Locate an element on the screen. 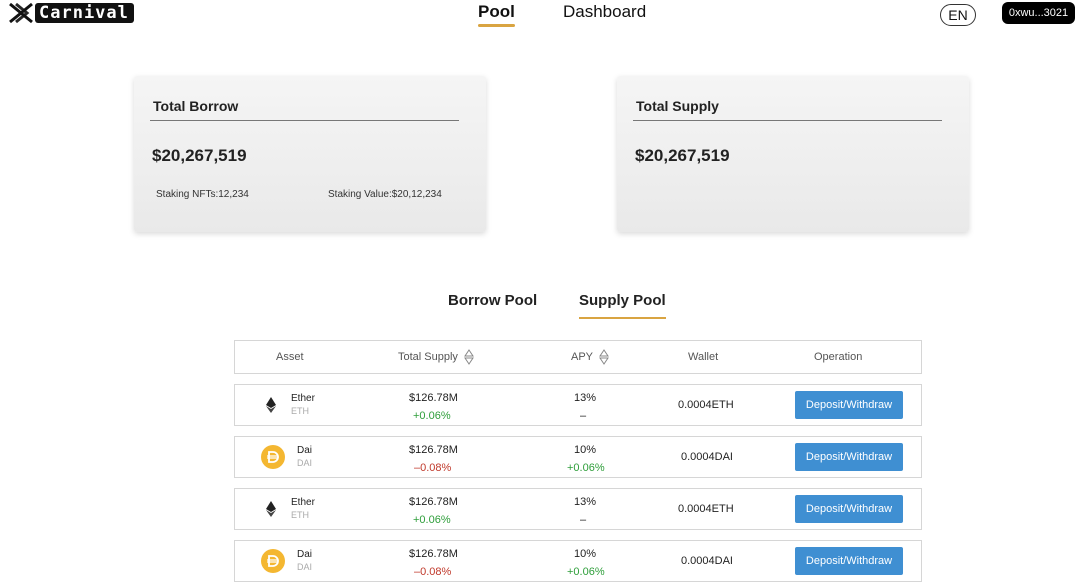 This screenshot has width=1080, height=582. nav-tab-dashboard: Dashboard is located at coordinates (604, 14).